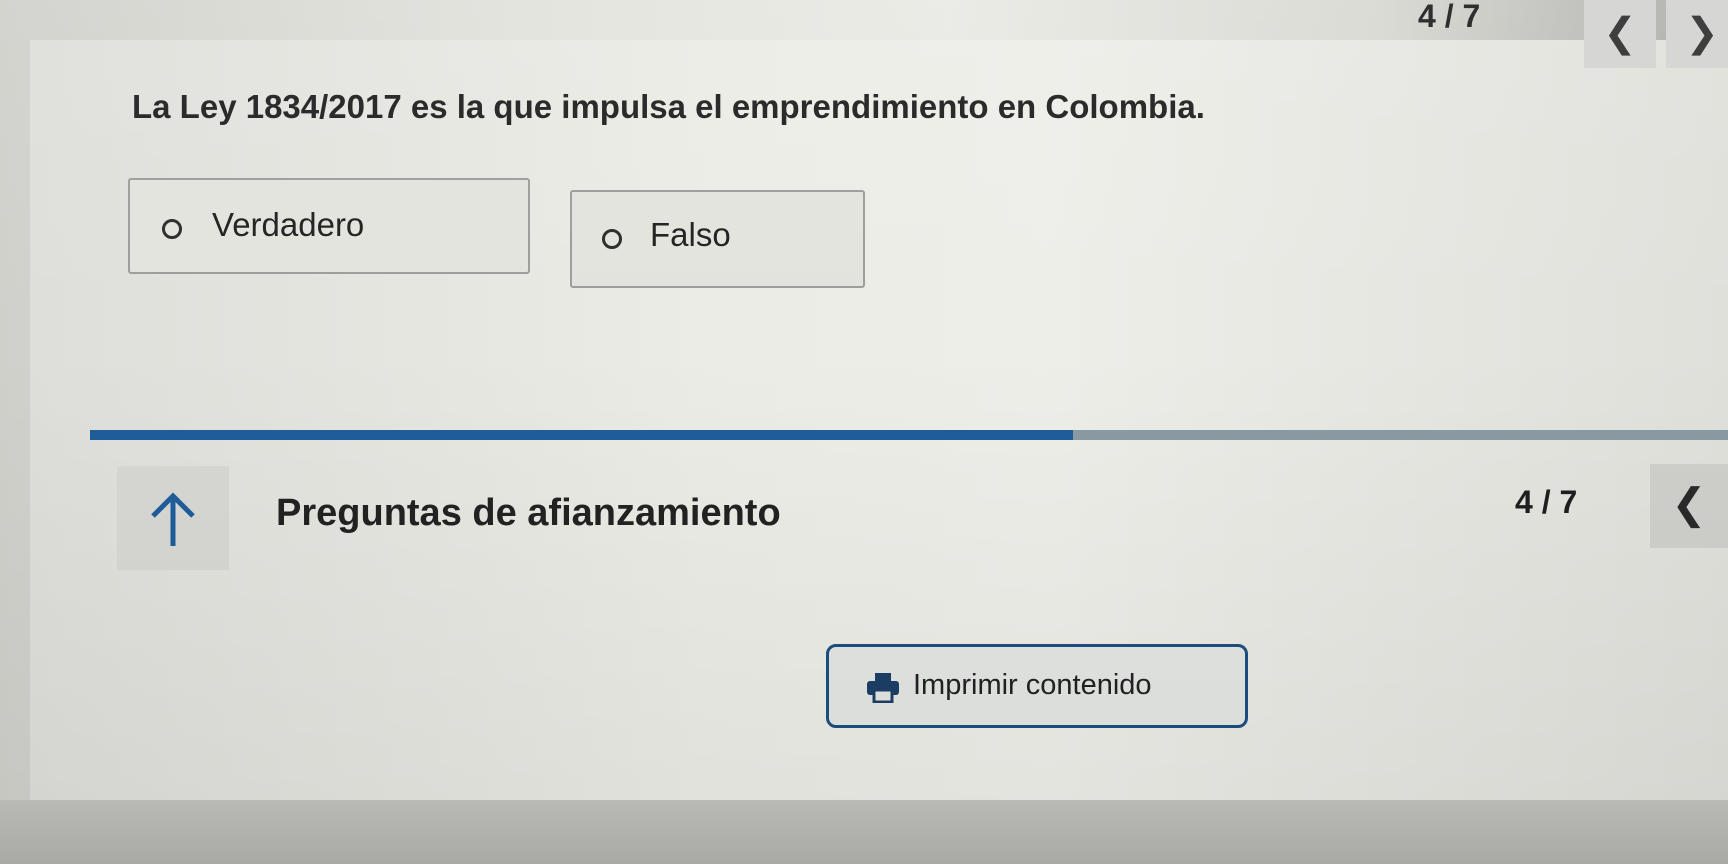  I want to click on previous-section-button: ❮, so click(1689, 506).